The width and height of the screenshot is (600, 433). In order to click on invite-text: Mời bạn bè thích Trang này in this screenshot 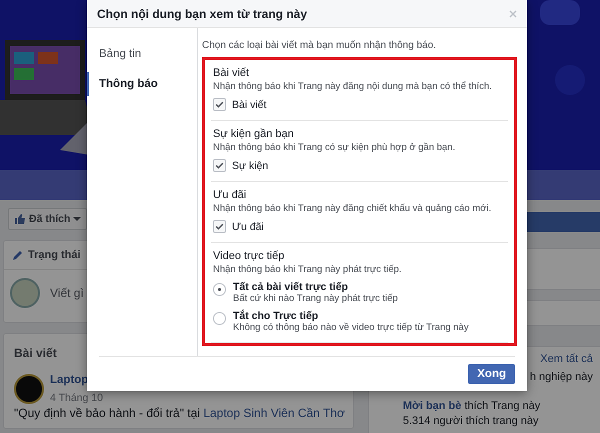, I will do `click(471, 406)`.